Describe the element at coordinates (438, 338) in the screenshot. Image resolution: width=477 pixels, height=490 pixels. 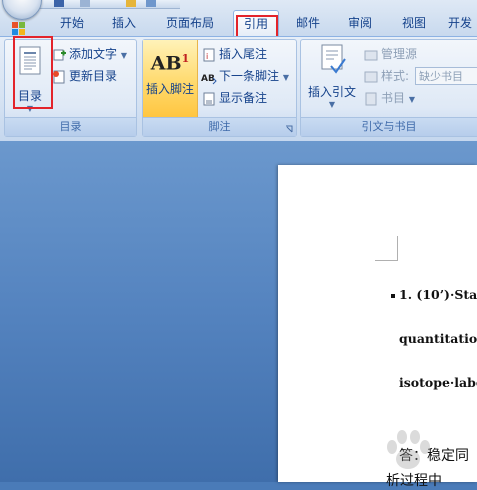
I see `question-line-2: quantitation` at that location.